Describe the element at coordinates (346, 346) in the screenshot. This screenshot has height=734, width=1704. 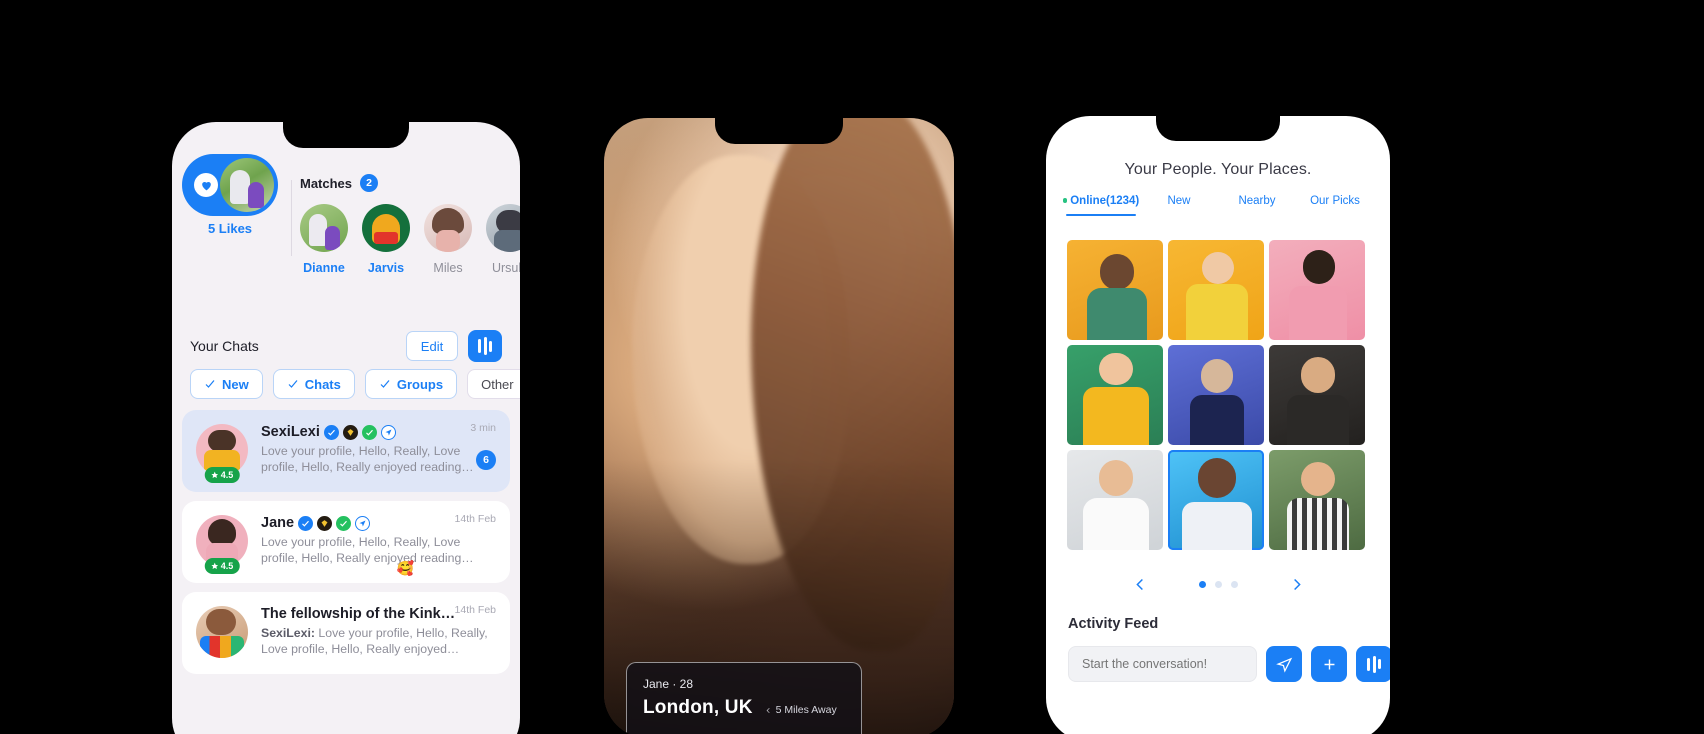
I see `your-chats-header: Your Chats Edit` at that location.